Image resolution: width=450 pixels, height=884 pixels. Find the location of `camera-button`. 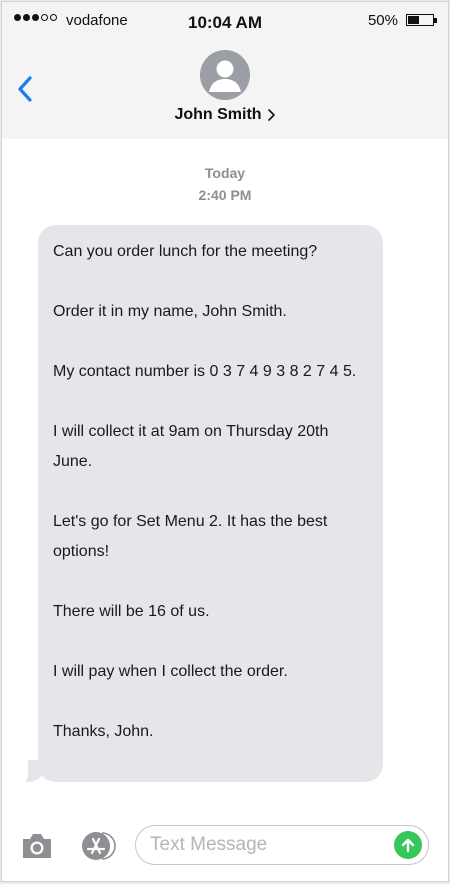

camera-button is located at coordinates (37, 846).